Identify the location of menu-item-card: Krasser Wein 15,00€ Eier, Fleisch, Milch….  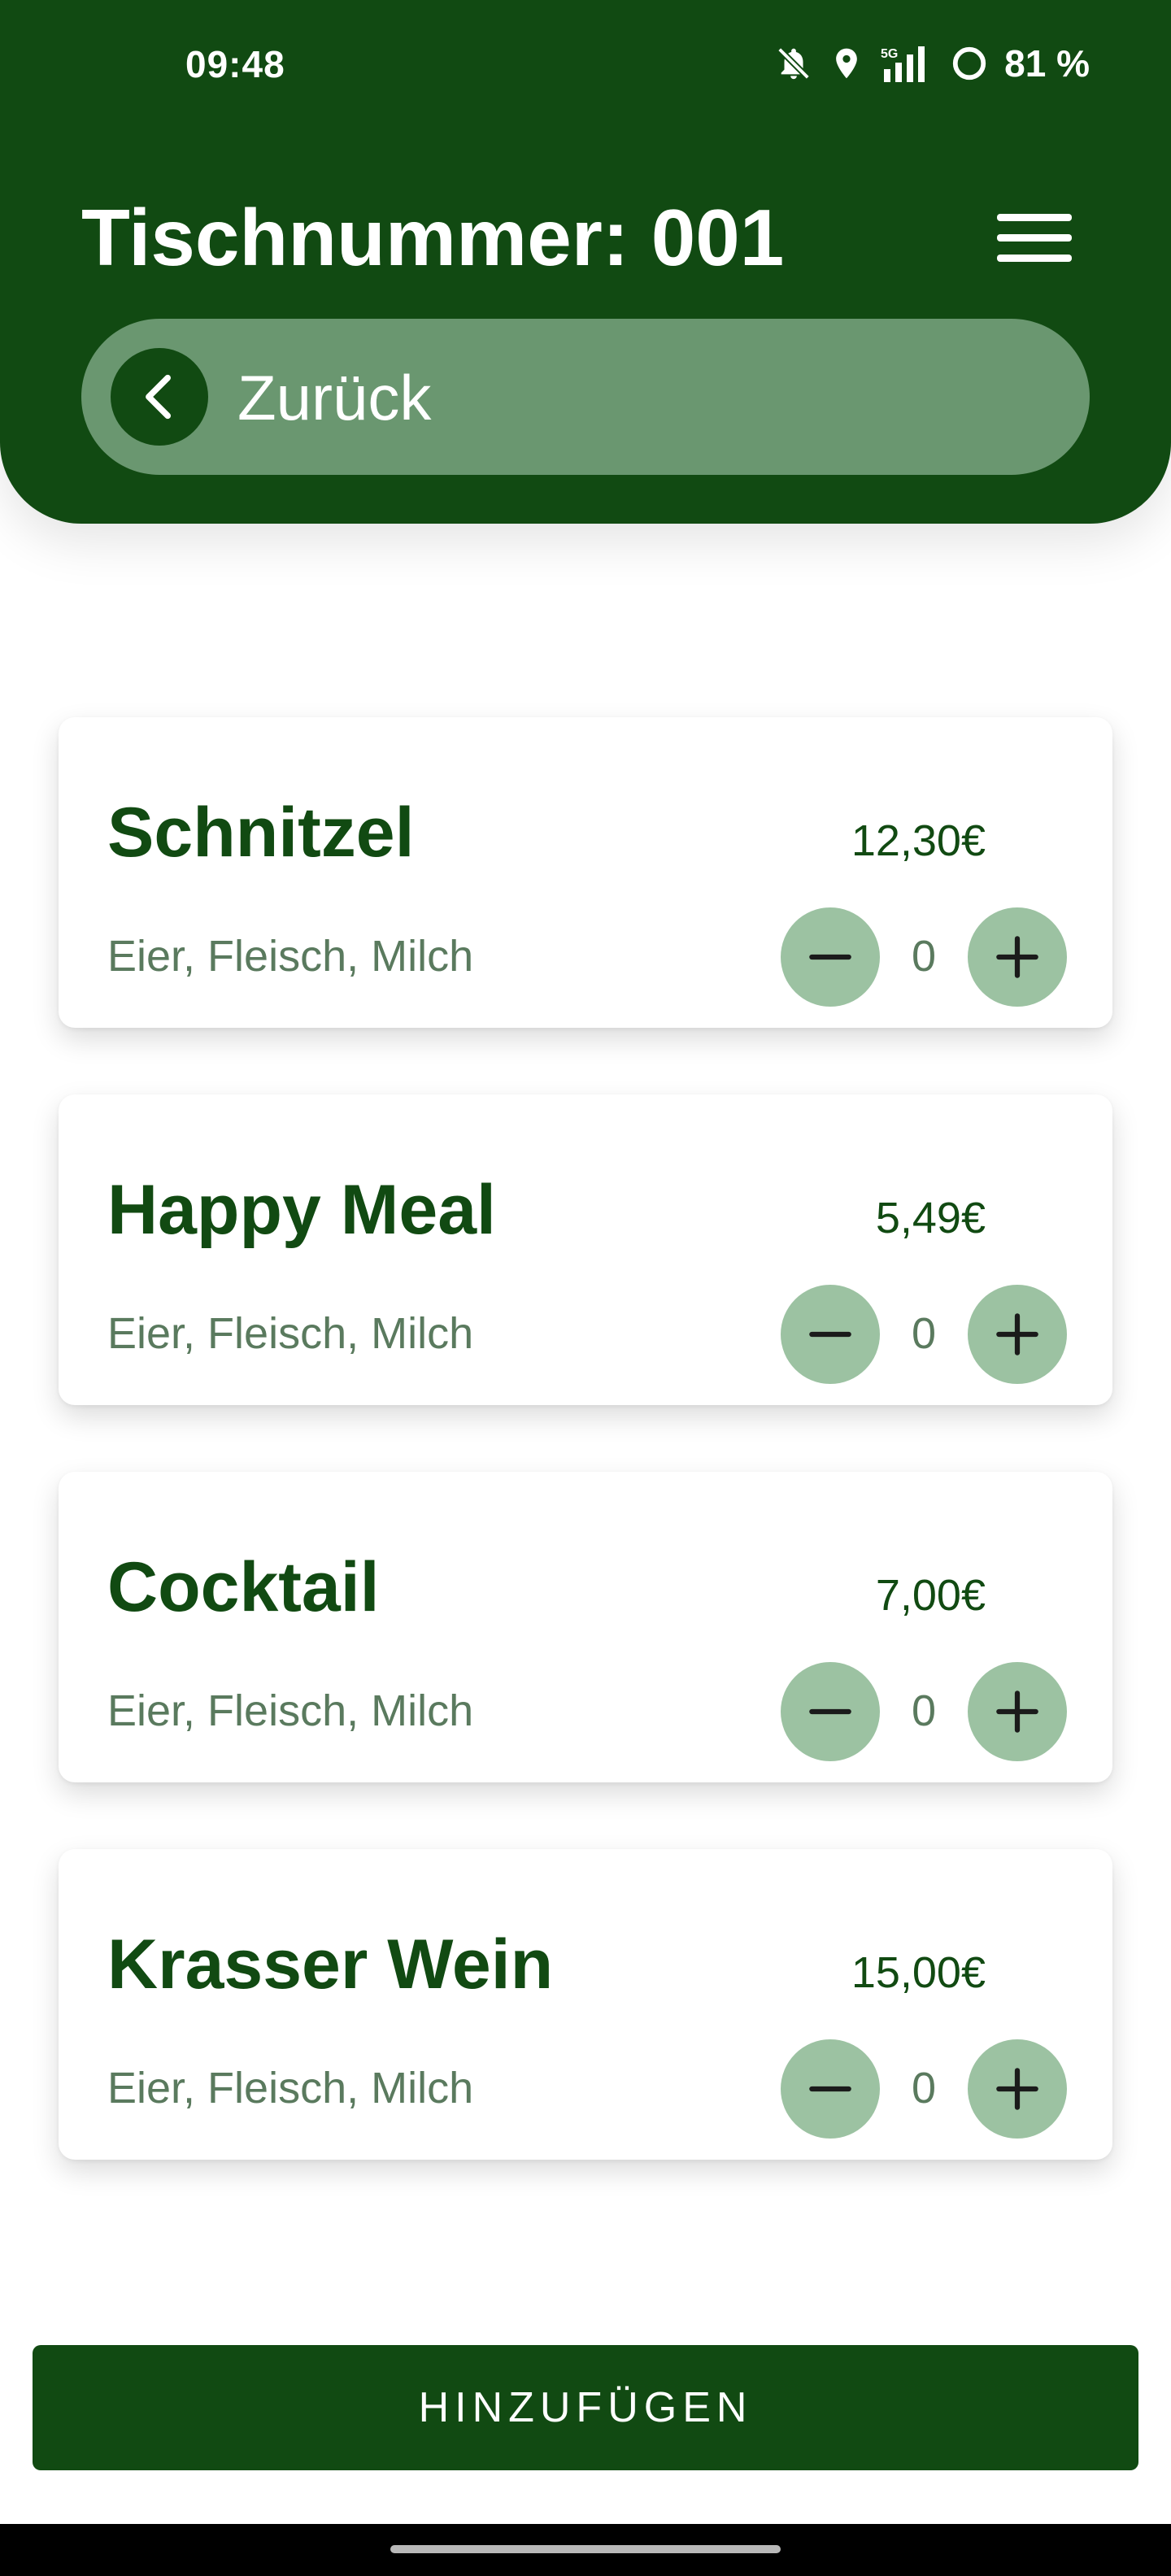
(585, 2005).